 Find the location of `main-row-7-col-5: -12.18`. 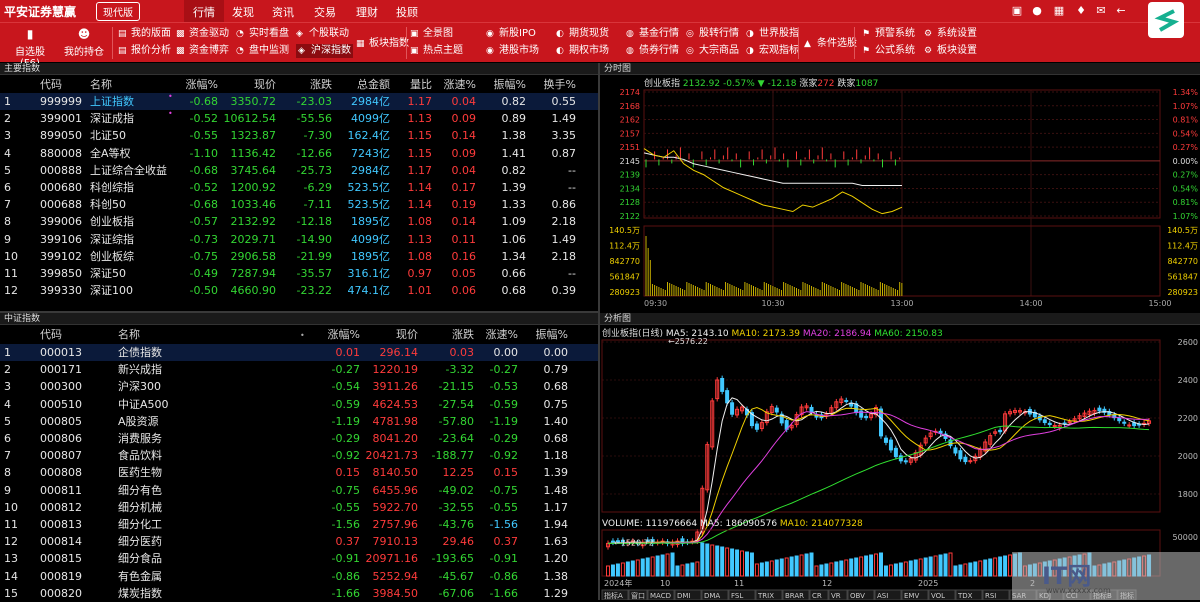

main-row-7-col-5: -12.18 is located at coordinates (304, 221).